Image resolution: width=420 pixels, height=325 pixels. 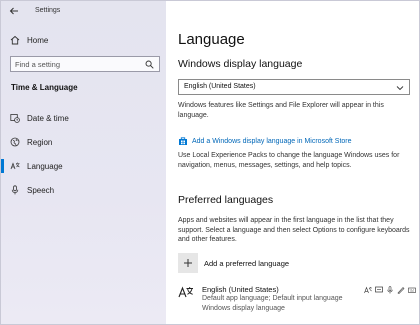 What do you see at coordinates (412, 289) in the screenshot?
I see `keyboard-icon` at bounding box center [412, 289].